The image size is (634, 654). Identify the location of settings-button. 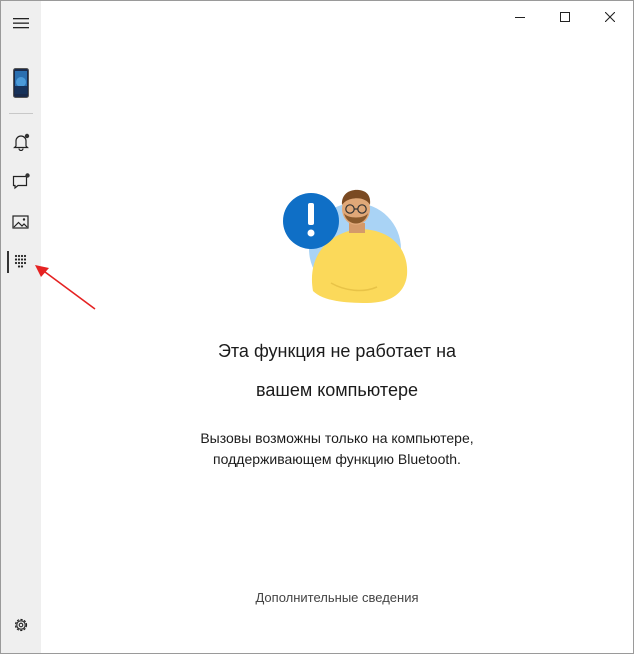
(21, 625).